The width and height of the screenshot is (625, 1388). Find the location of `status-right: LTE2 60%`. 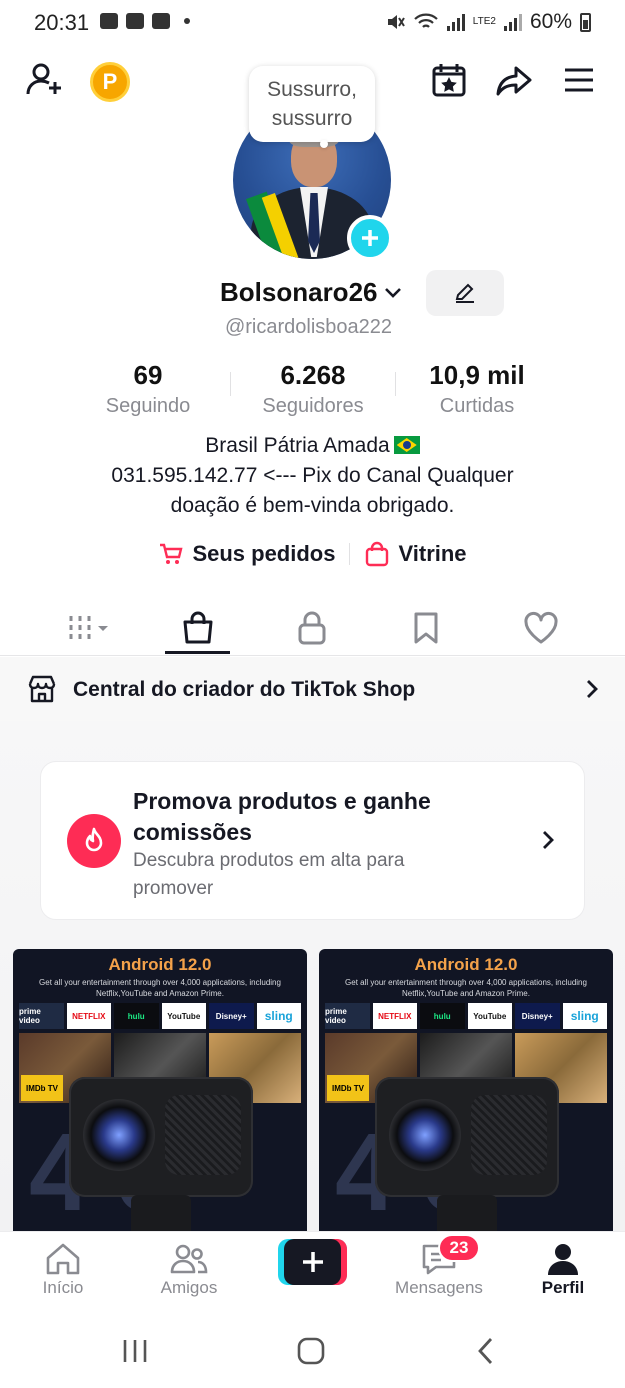

status-right: LTE2 60% is located at coordinates (488, 22).